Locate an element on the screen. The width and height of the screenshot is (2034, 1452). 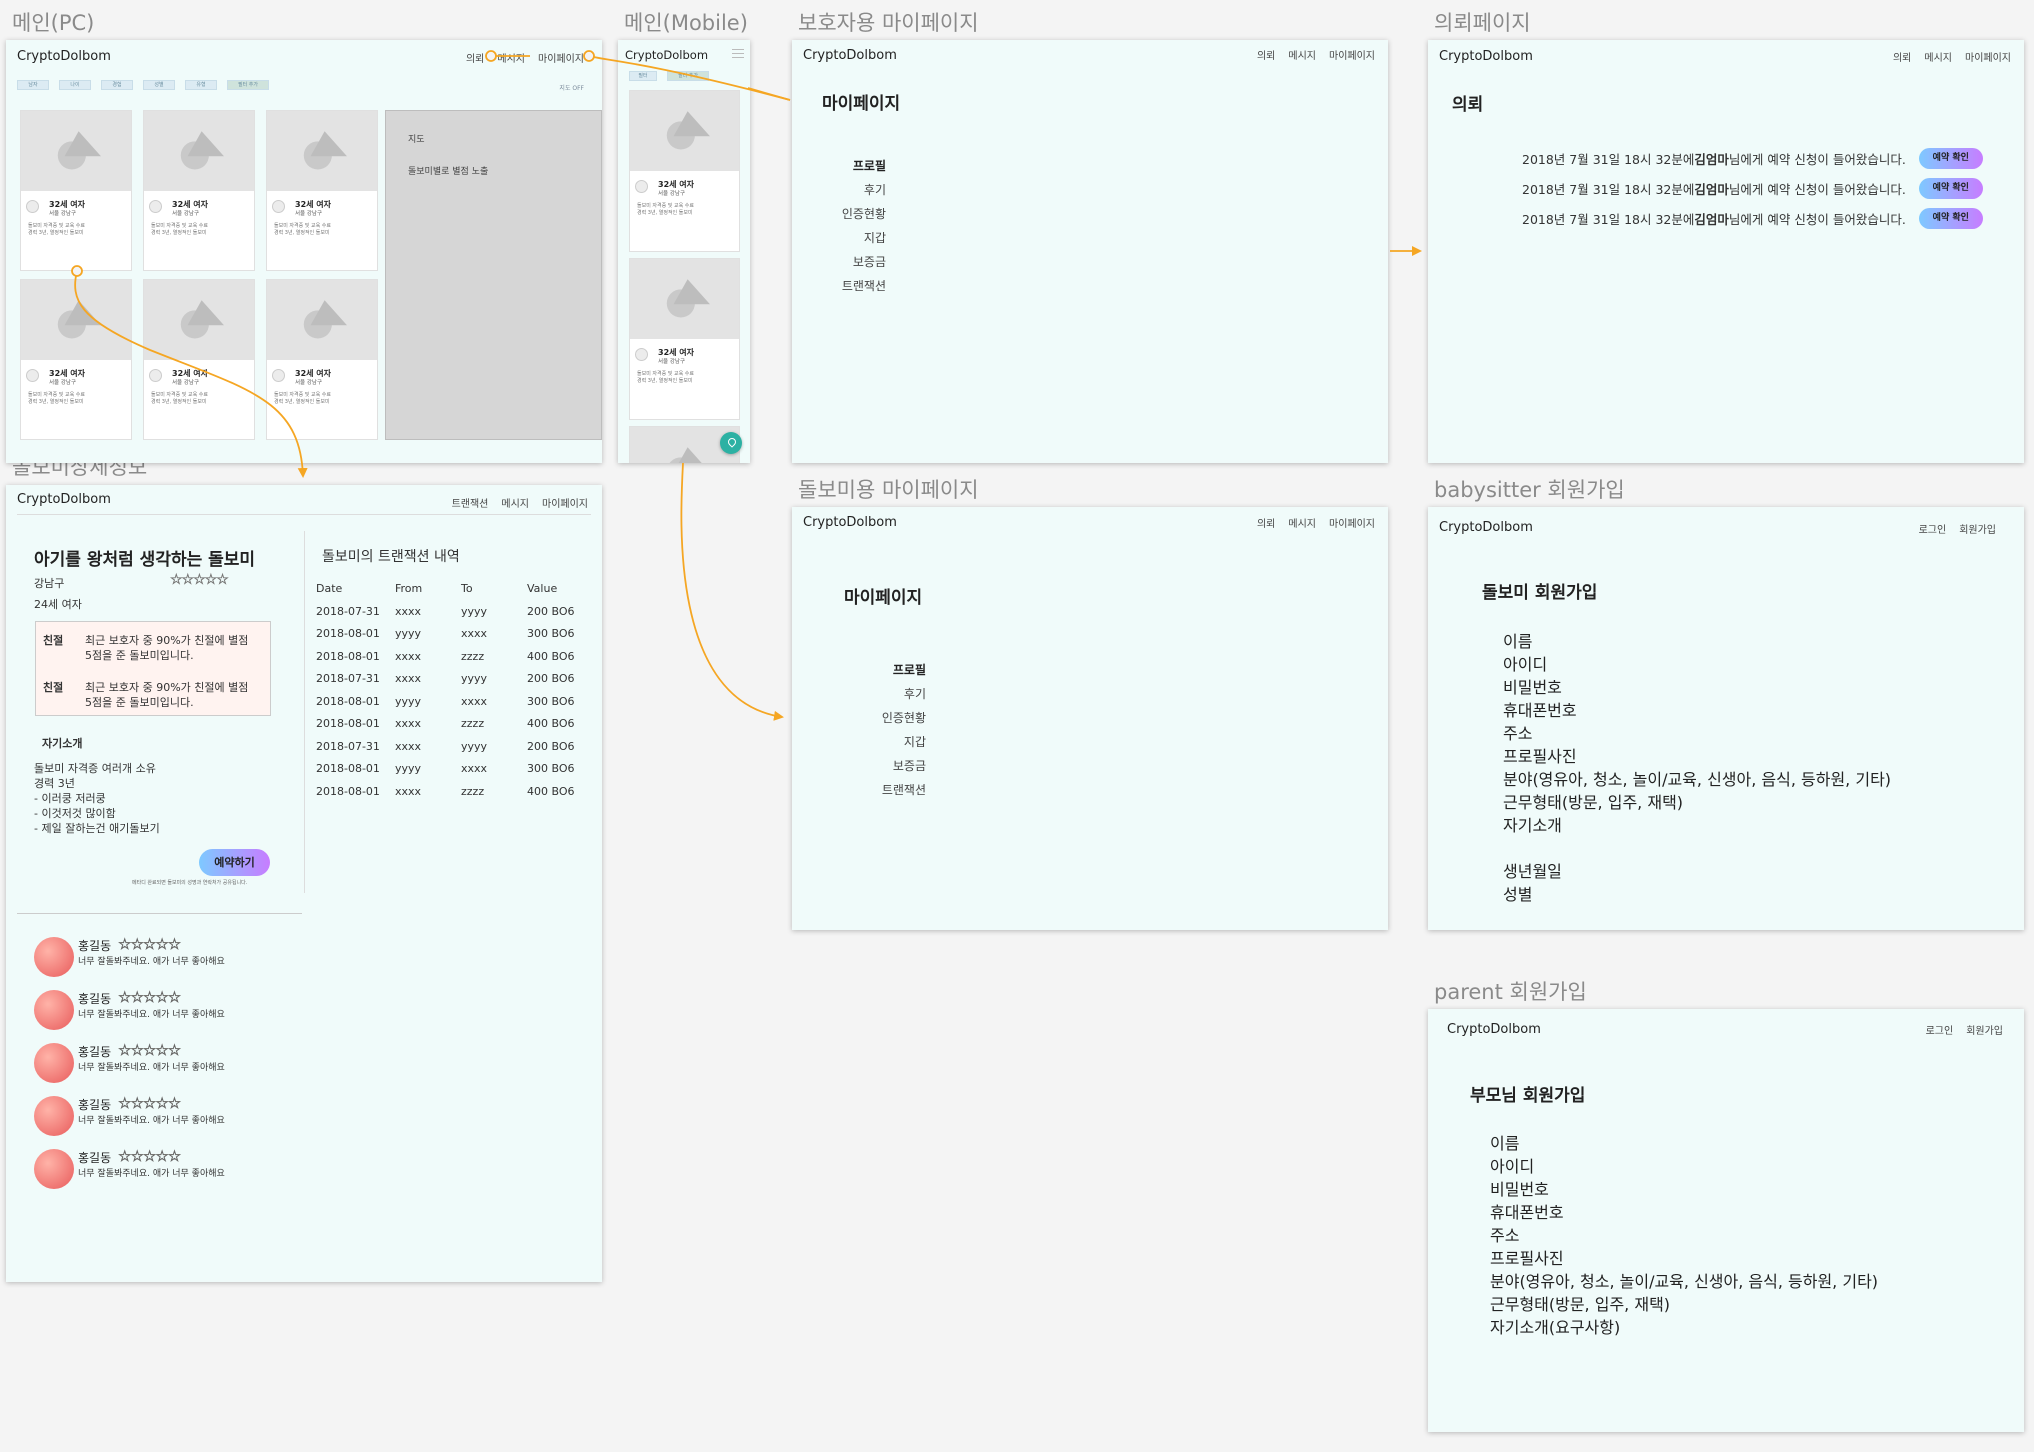
highlight-line: 5점을 준 돌보미입니다. is located at coordinates (139, 655).